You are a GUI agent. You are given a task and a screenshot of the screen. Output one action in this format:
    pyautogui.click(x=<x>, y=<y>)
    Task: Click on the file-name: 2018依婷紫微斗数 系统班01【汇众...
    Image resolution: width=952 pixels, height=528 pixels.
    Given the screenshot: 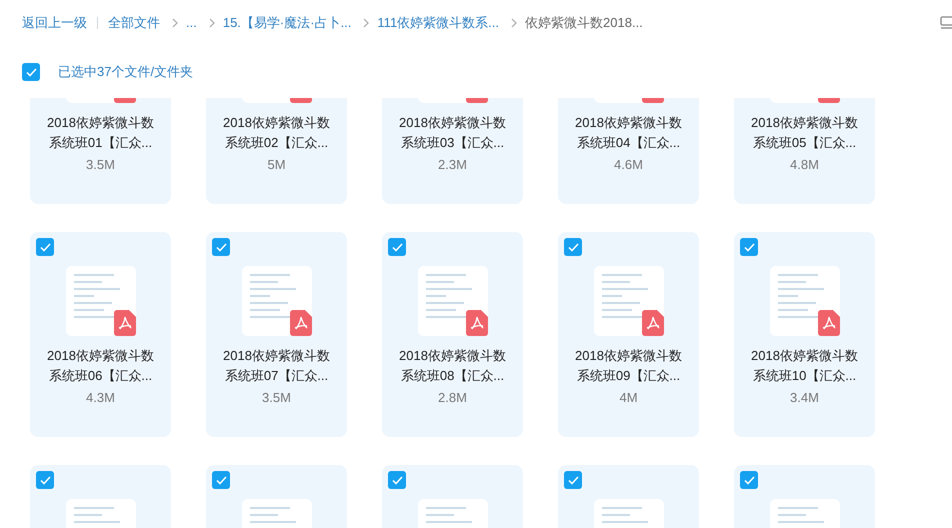 What is the action you would take?
    pyautogui.click(x=100, y=133)
    